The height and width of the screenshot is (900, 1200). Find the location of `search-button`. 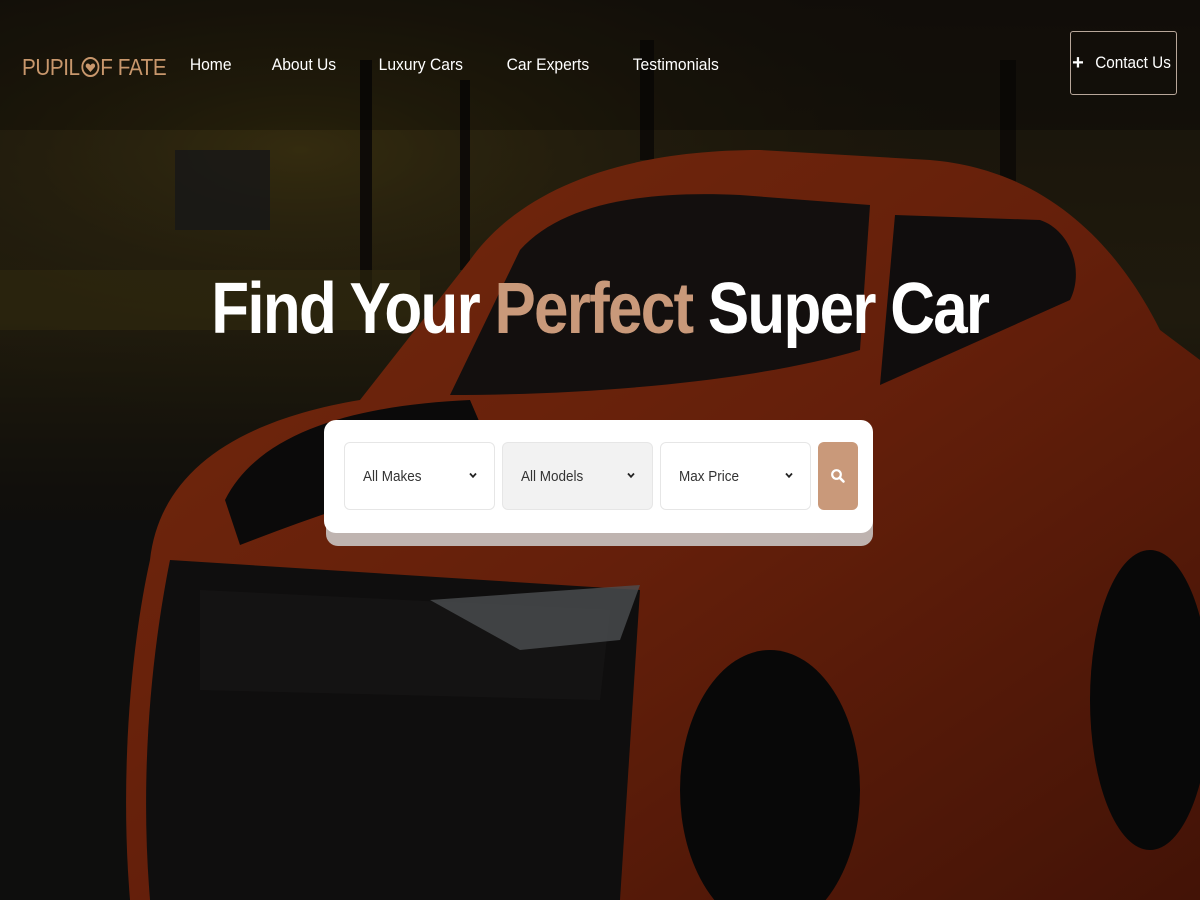

search-button is located at coordinates (838, 476).